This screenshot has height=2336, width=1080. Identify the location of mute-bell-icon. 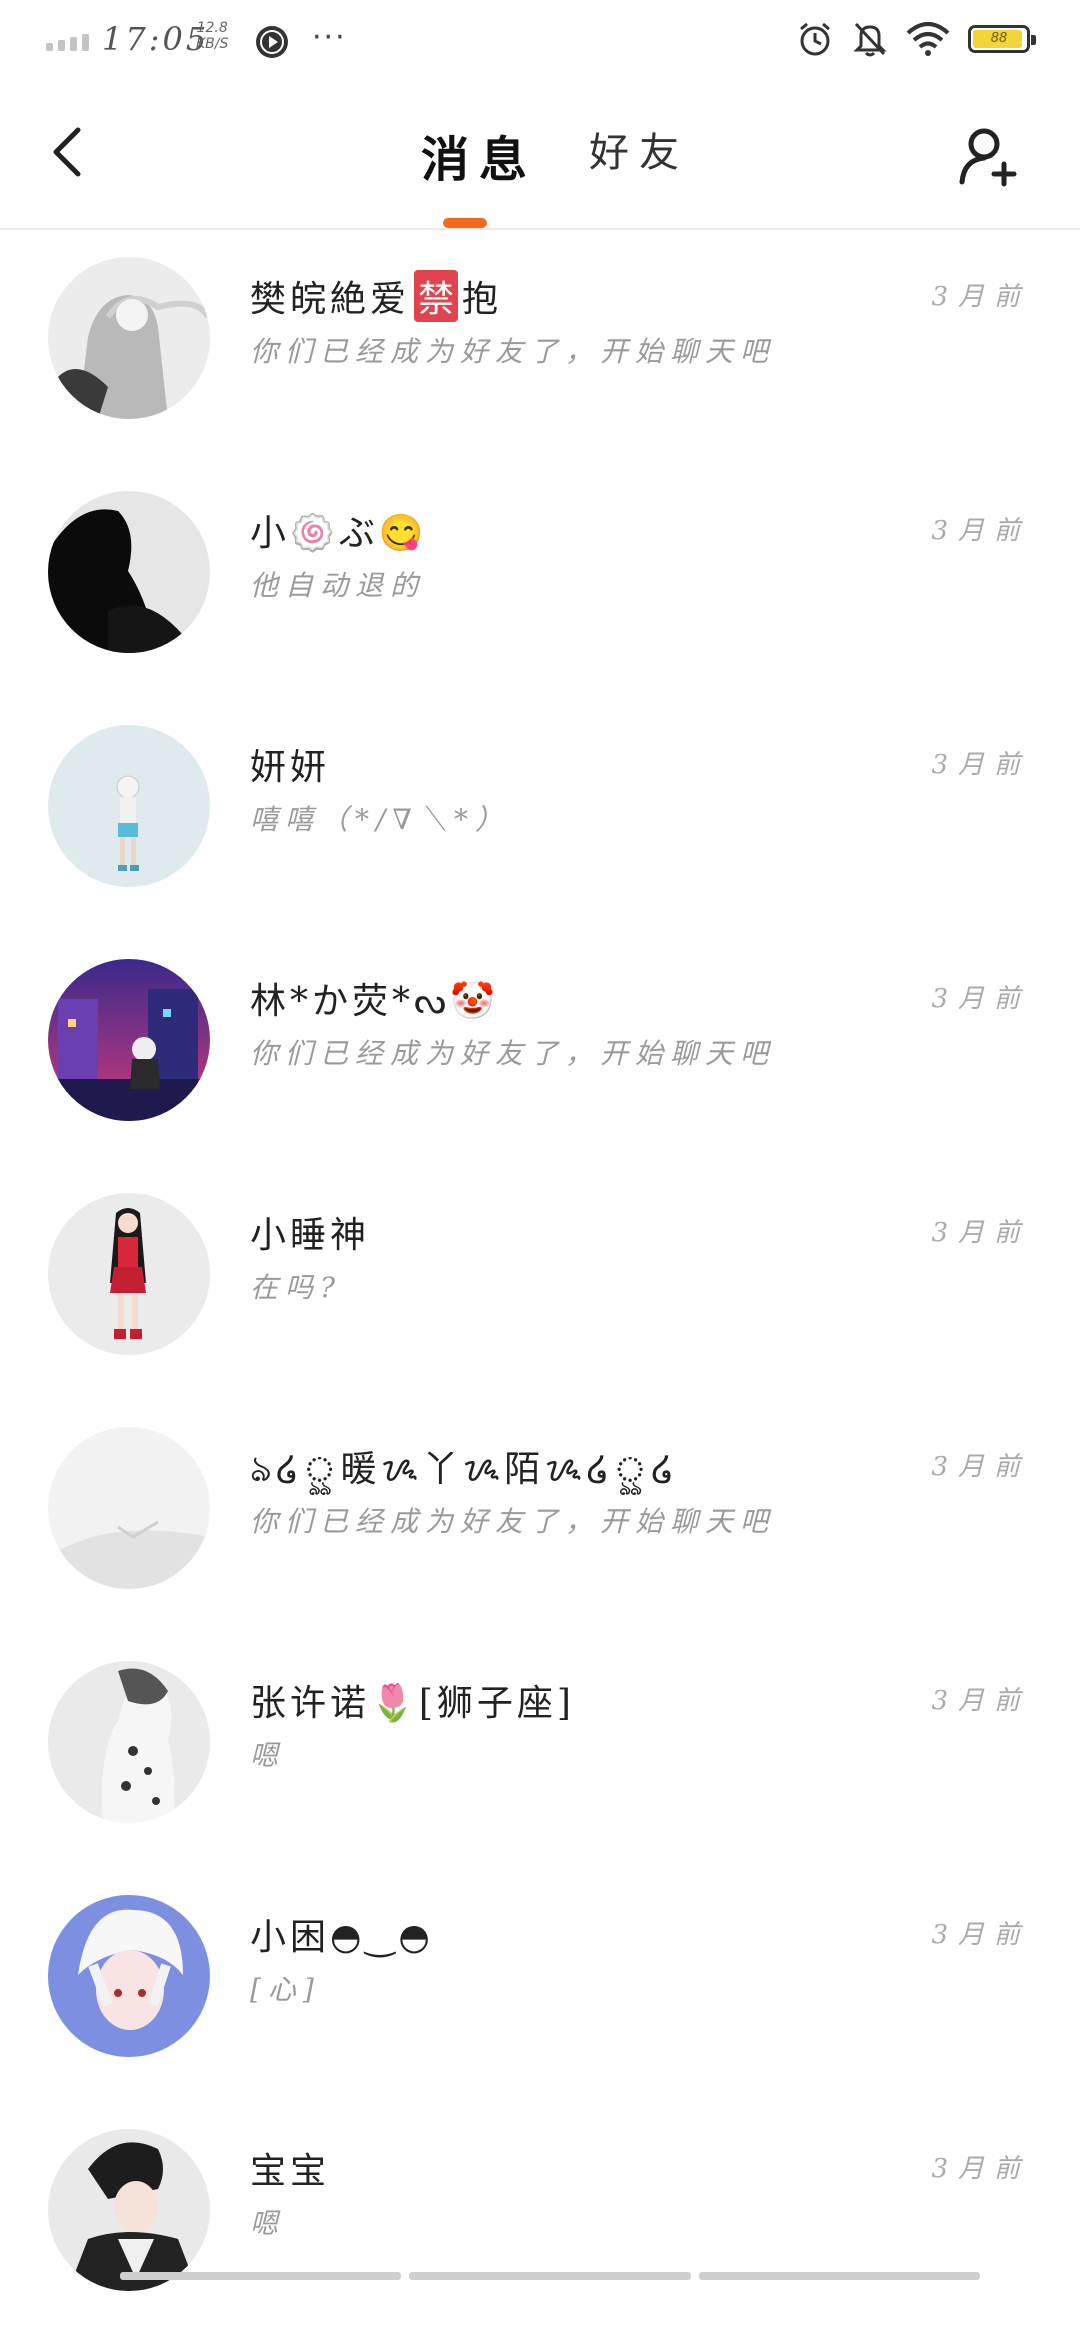
(870, 39).